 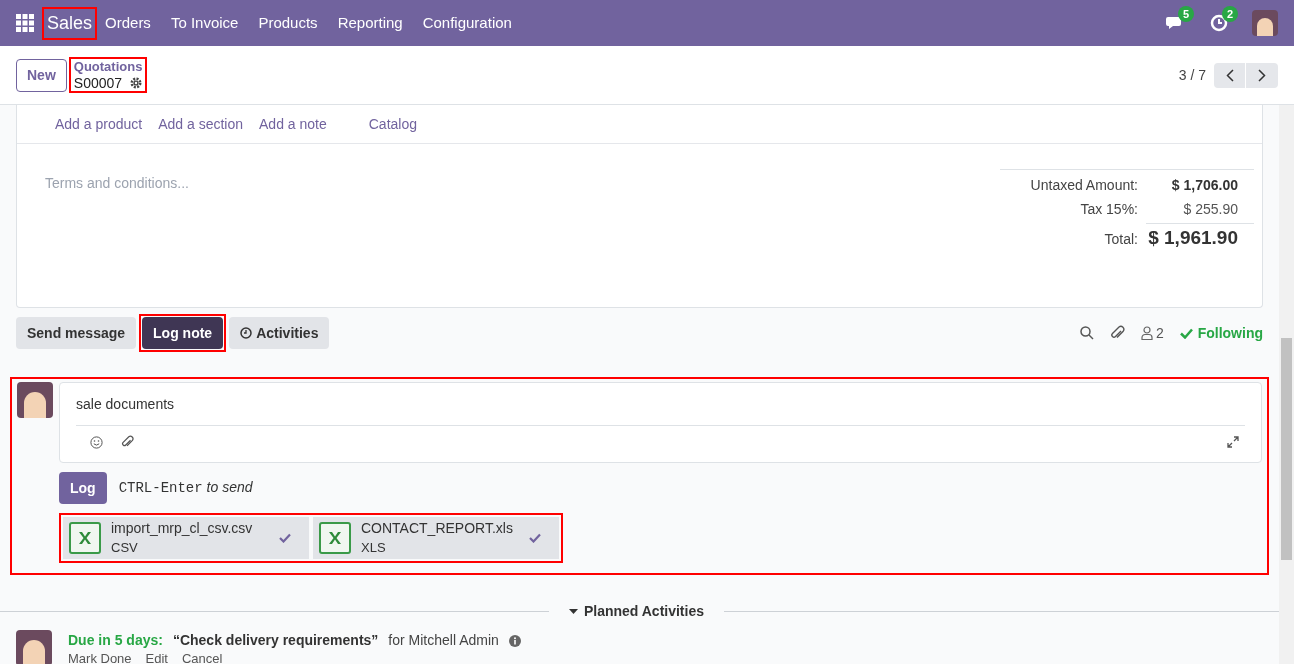 I want to click on message-editor: sale documents, so click(x=660, y=422).